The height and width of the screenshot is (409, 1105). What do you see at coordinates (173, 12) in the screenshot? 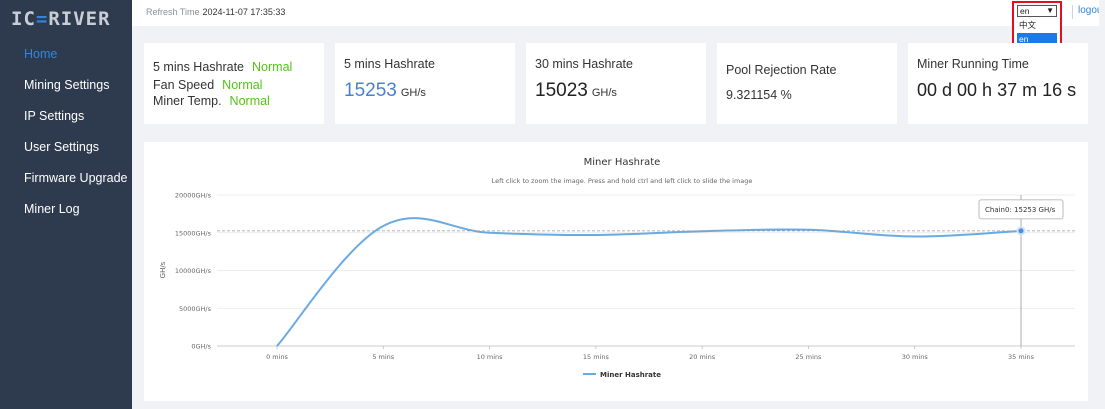
I see `refresh-label: Refresh Time` at bounding box center [173, 12].